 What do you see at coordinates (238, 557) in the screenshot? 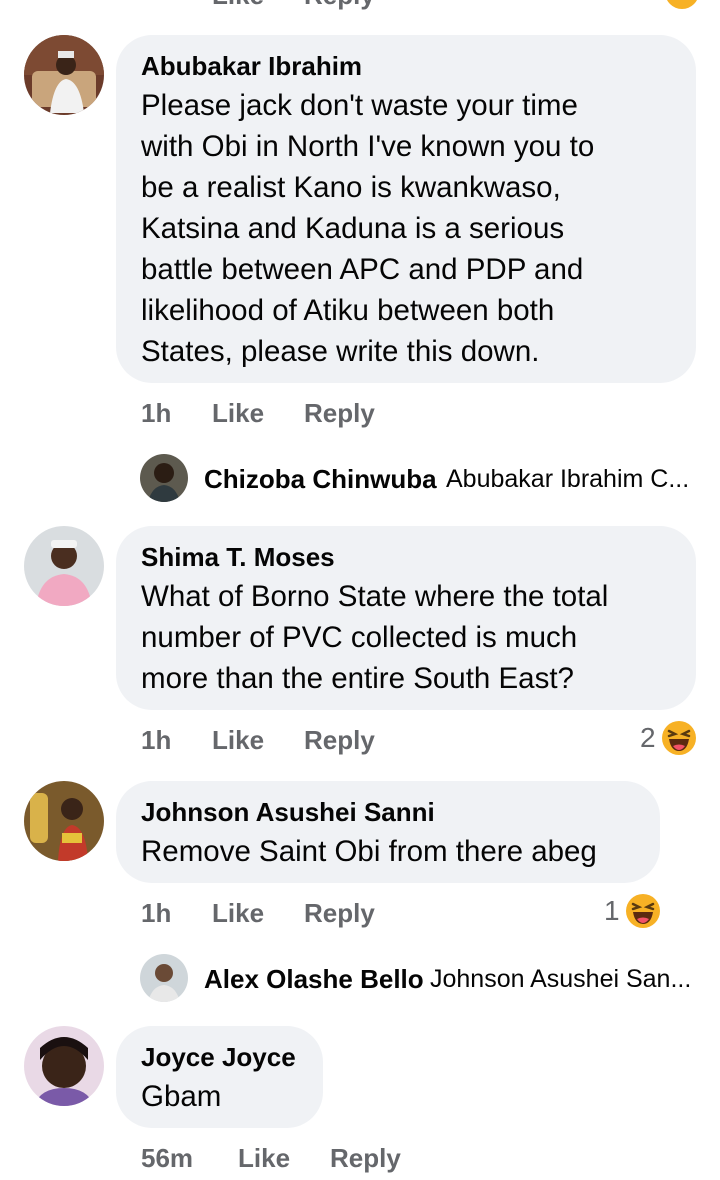
I see `comment-author: Shima T. Moses` at bounding box center [238, 557].